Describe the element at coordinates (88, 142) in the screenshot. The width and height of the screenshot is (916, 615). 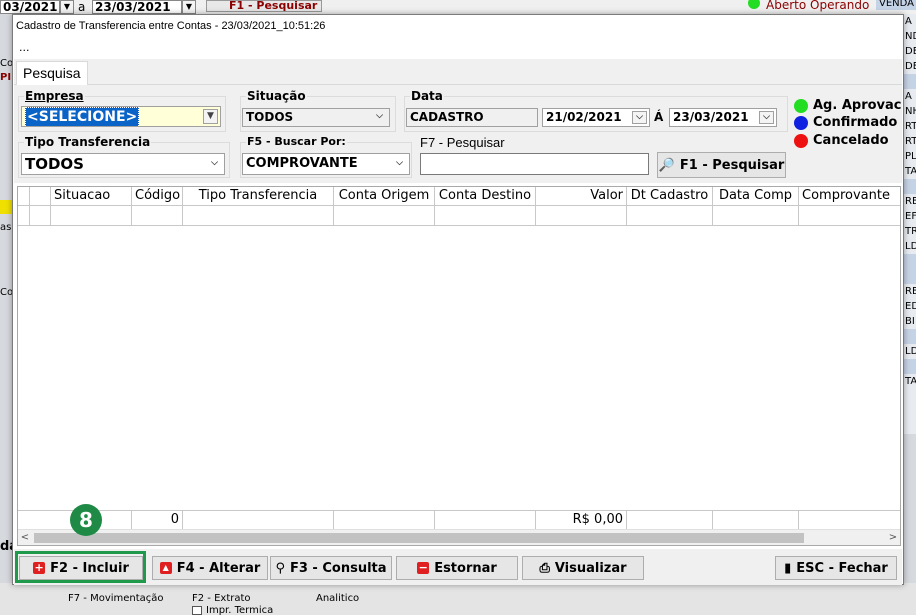
I see `tipo-label: Tipo Transferencia` at that location.